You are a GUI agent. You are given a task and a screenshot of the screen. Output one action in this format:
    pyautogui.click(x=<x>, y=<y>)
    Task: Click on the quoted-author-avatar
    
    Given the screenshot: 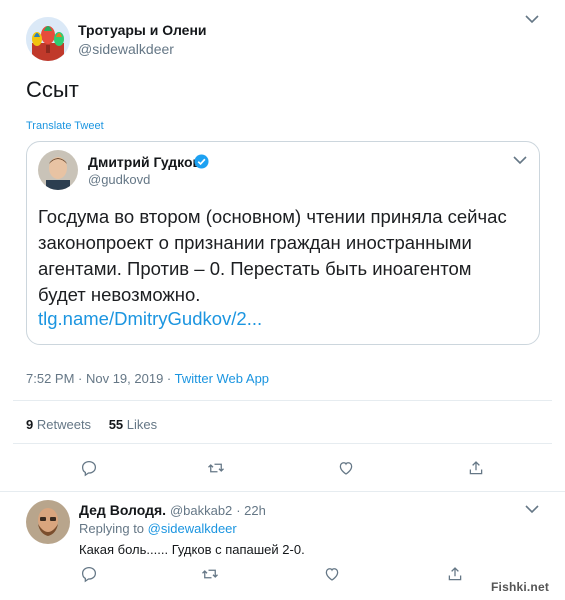 What is the action you would take?
    pyautogui.click(x=58, y=170)
    